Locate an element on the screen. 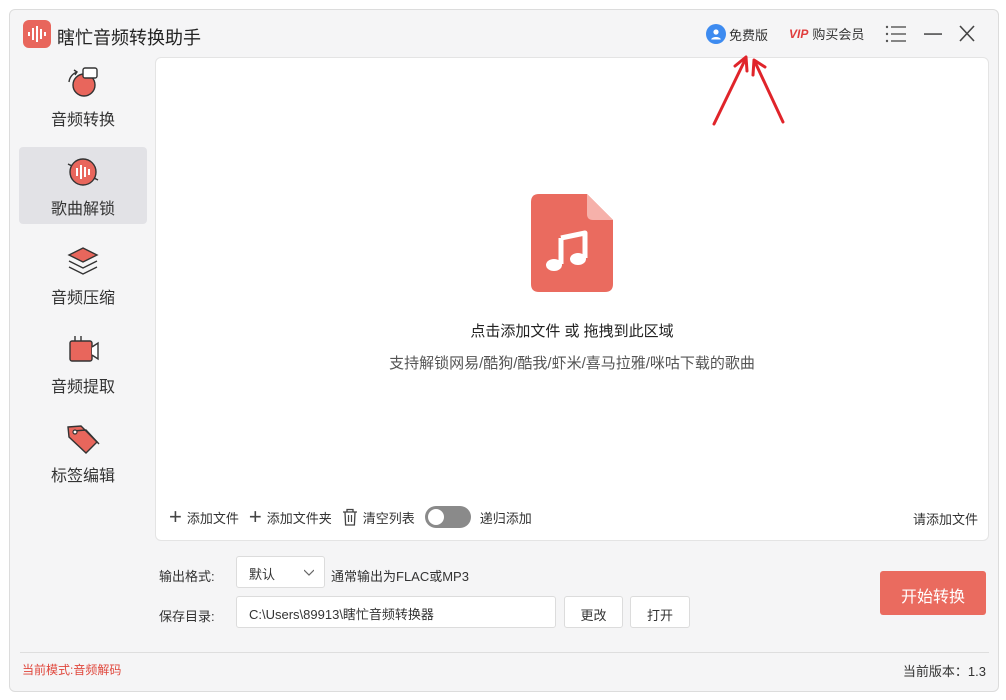  output-format-value: 默认 is located at coordinates (262, 574).